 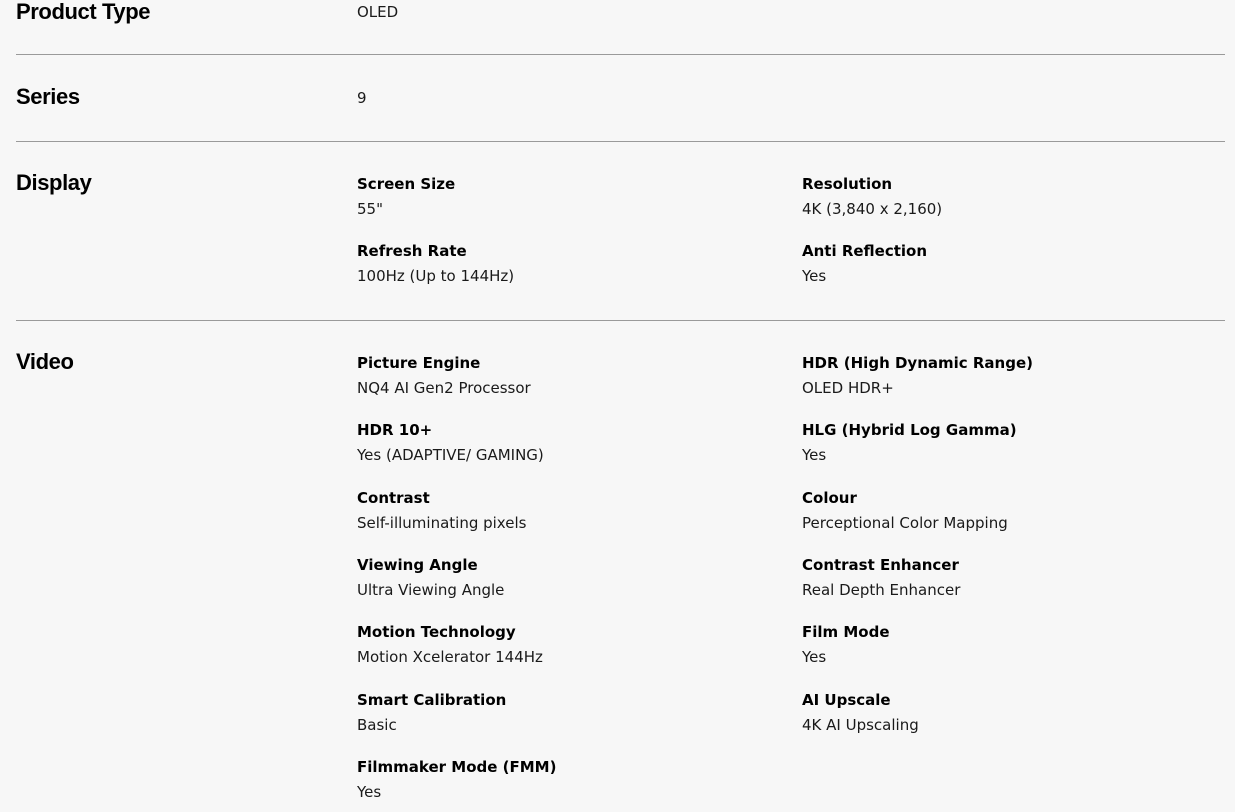 I want to click on spec-label: Refresh Rate, so click(x=412, y=251).